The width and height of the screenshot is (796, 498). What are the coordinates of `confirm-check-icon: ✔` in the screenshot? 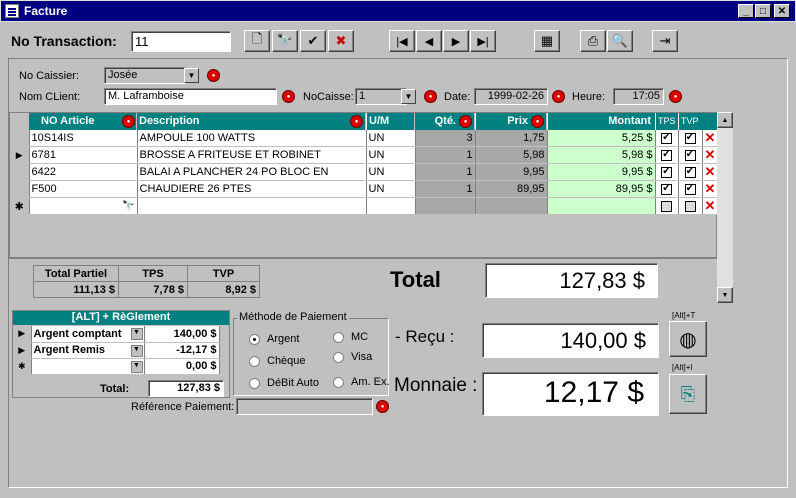 It's located at (313, 41).